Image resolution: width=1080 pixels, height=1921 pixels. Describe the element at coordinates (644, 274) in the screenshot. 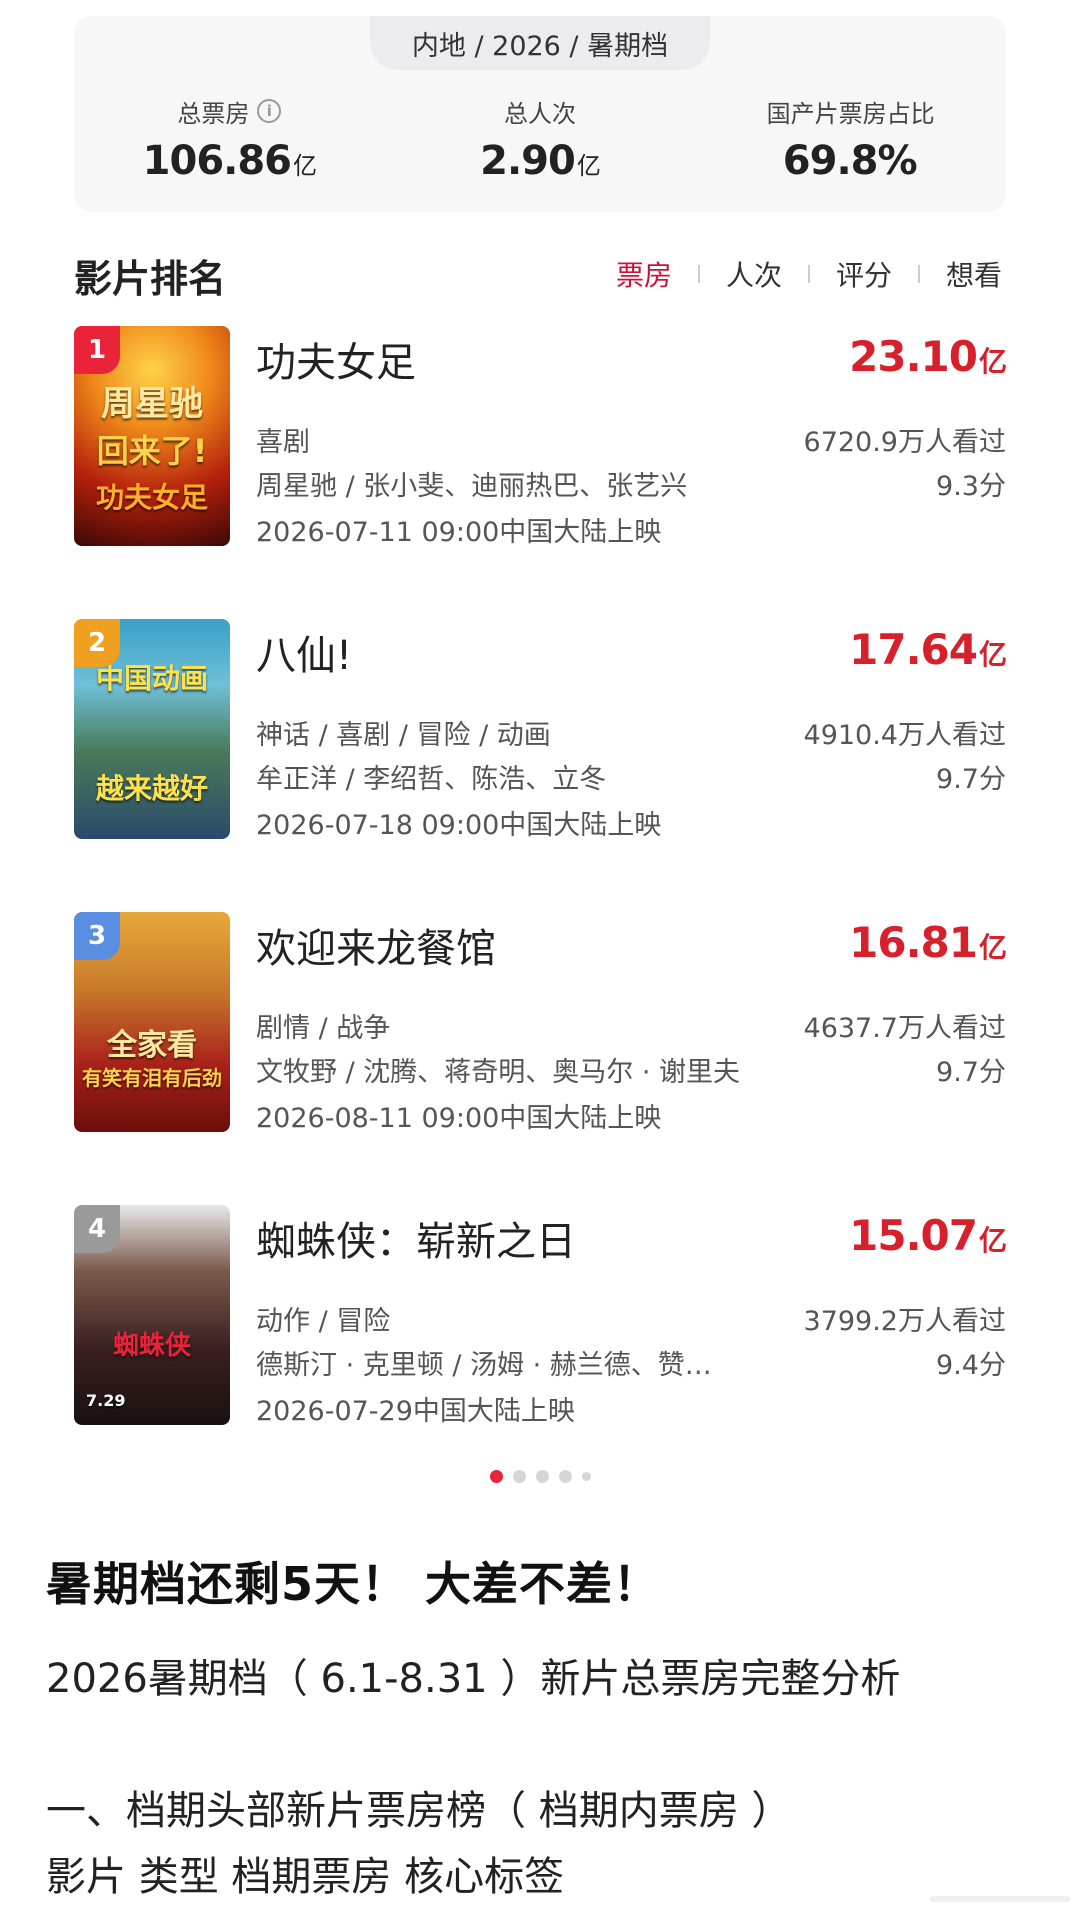

I see `tab-box-office: 票房` at that location.